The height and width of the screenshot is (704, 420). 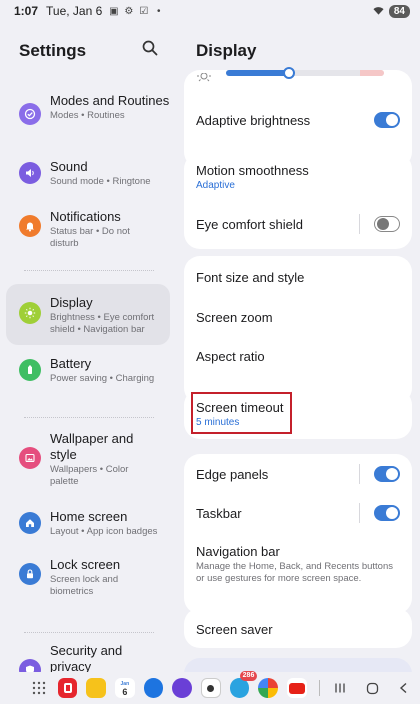 I want to click on taskbar-row: Taskbar, so click(x=298, y=513).